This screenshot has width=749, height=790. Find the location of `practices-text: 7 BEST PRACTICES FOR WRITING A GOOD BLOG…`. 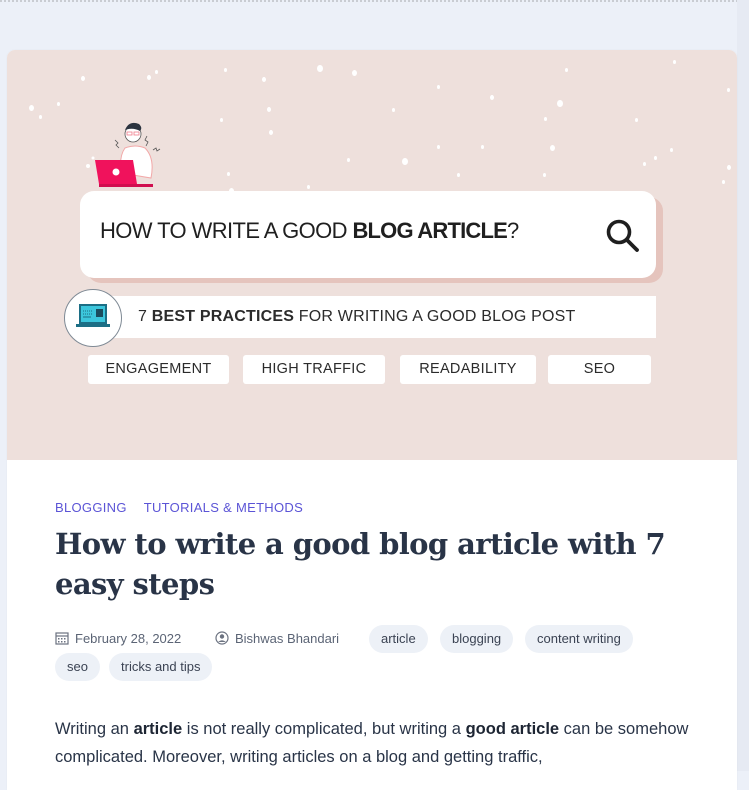

practices-text: 7 BEST PRACTICES FOR WRITING A GOOD BLOG… is located at coordinates (357, 316).